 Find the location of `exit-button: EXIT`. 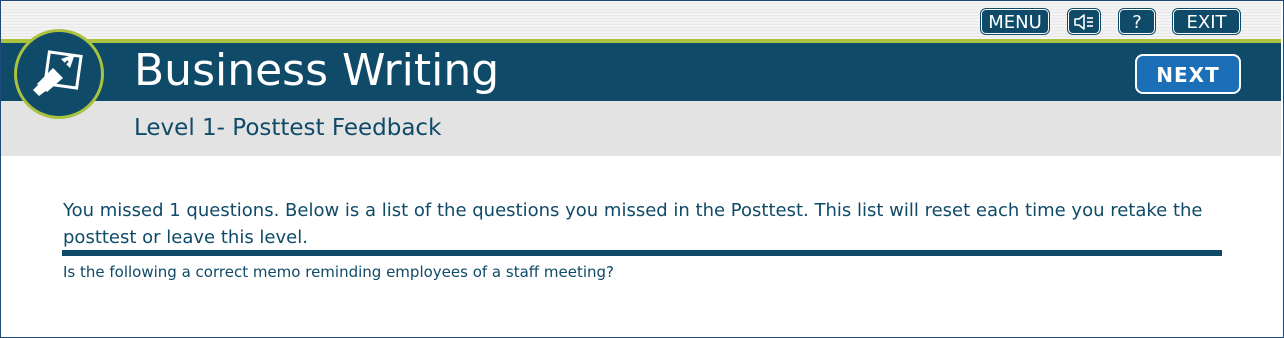

exit-button: EXIT is located at coordinates (1206, 21).